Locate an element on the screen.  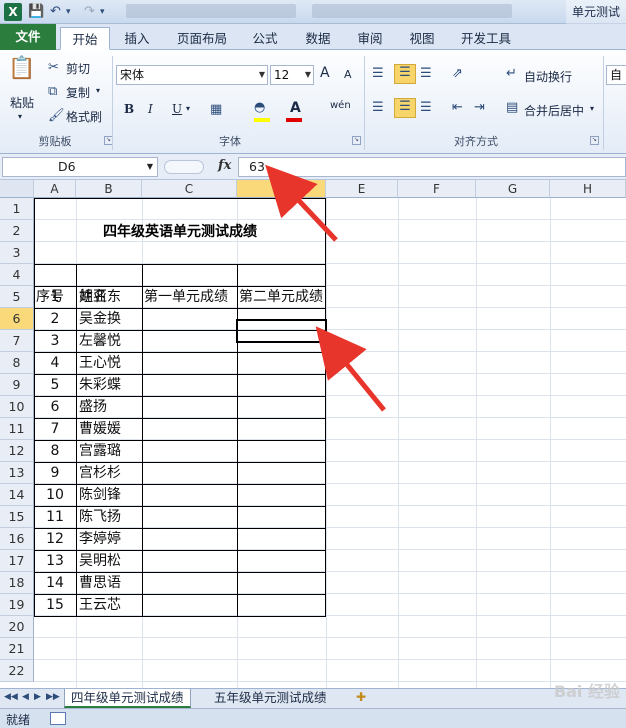
fill-color-icon: ◓ is located at coordinates (259, 107).